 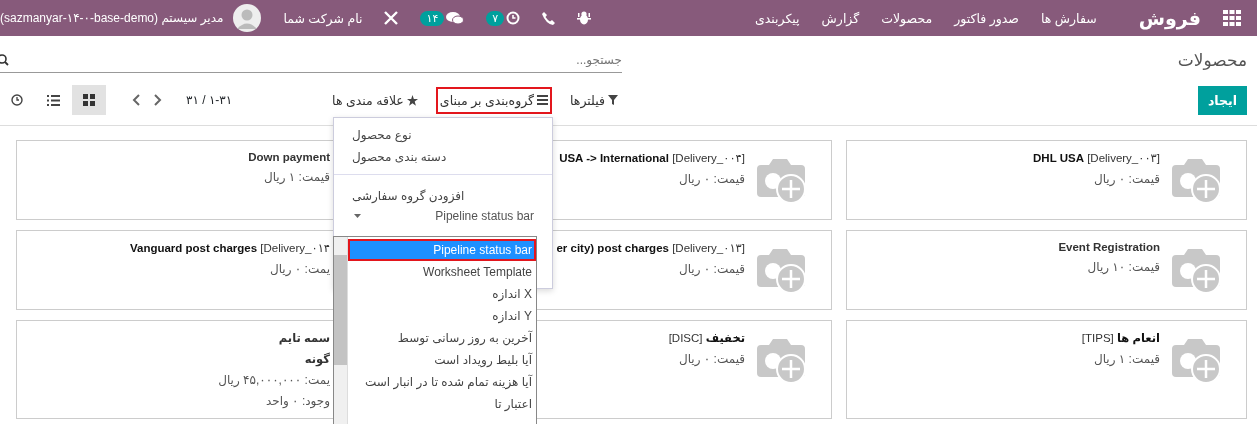 I want to click on list-icon, so click(x=53, y=100).